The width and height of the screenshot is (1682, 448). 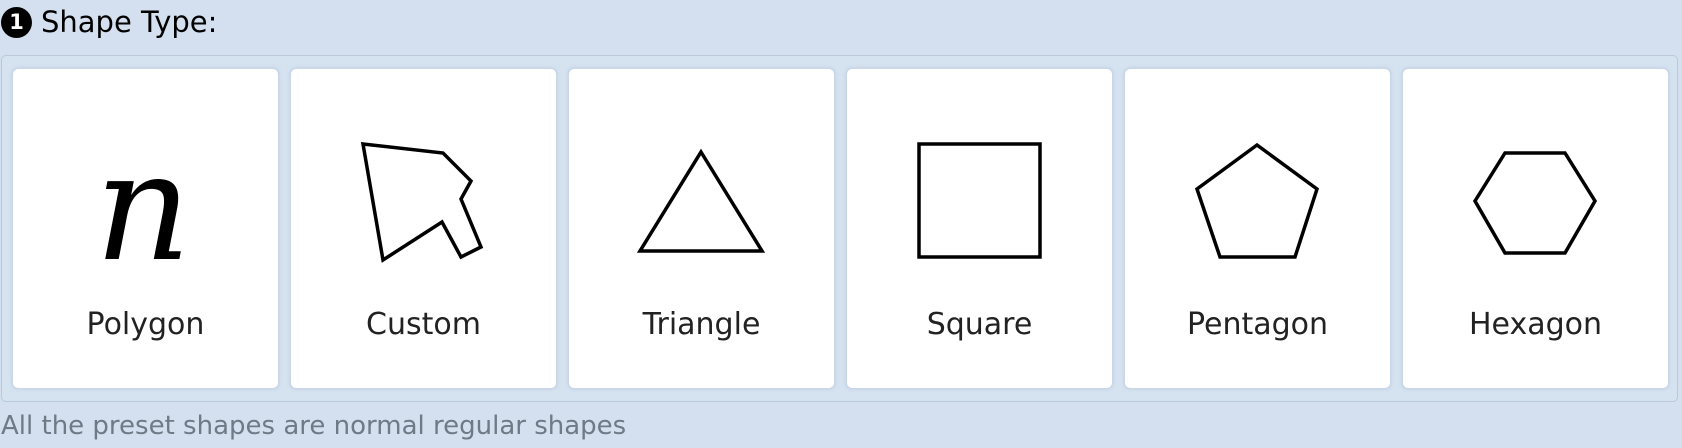 What do you see at coordinates (422, 202) in the screenshot?
I see `custom-polygon-icon` at bounding box center [422, 202].